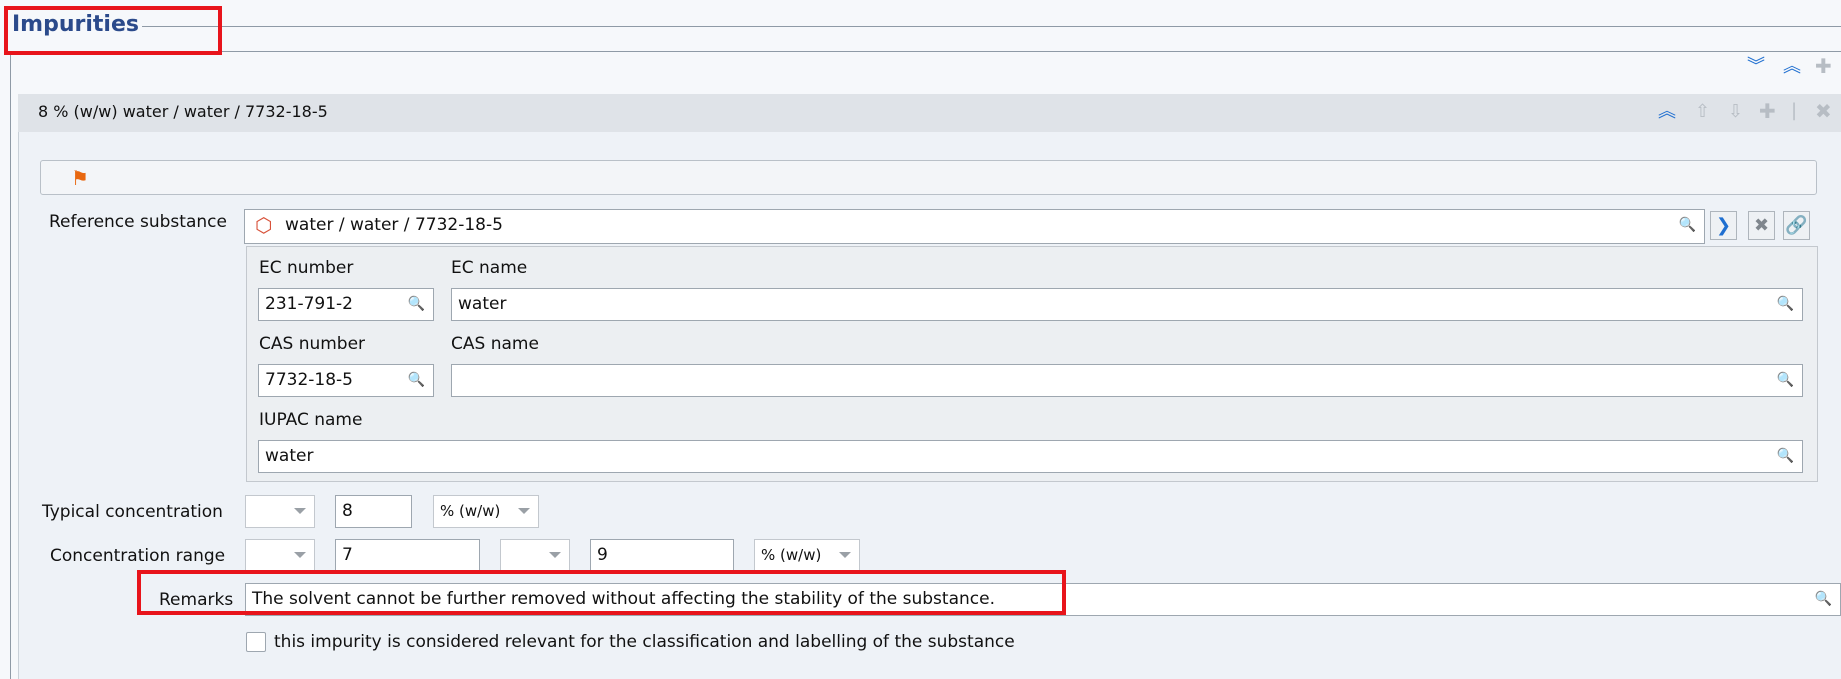 The image size is (1841, 679). I want to click on substance-icon: ⬡, so click(264, 225).